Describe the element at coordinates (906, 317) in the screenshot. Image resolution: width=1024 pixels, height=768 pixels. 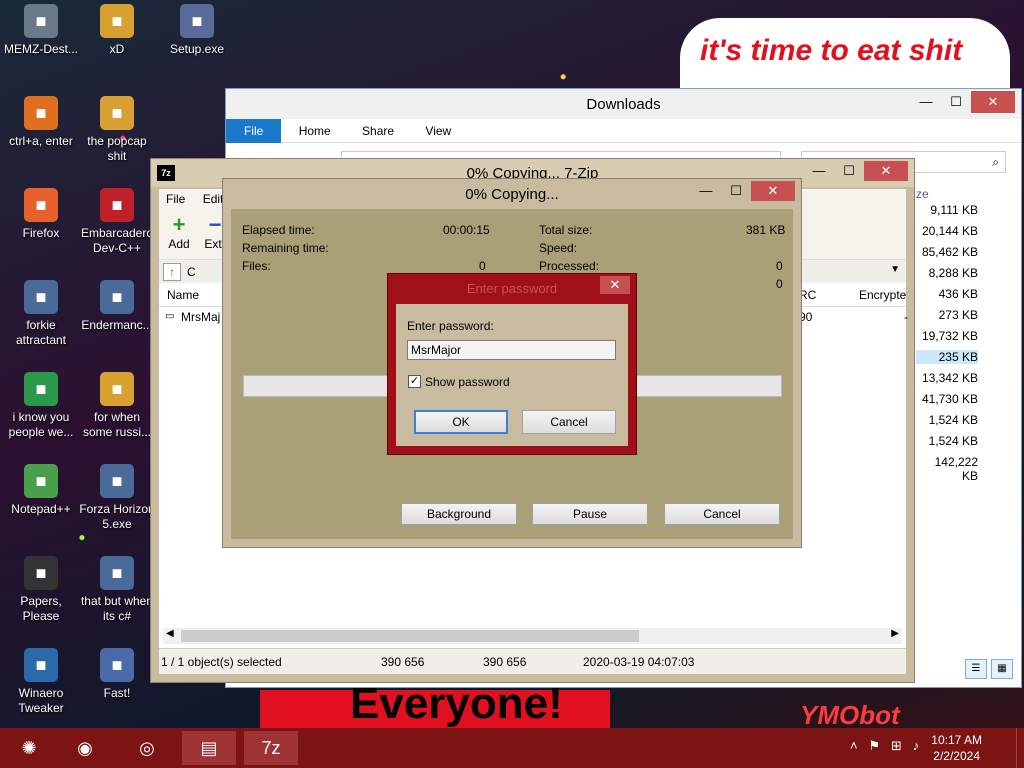
I see `row-encrypted: -` at that location.